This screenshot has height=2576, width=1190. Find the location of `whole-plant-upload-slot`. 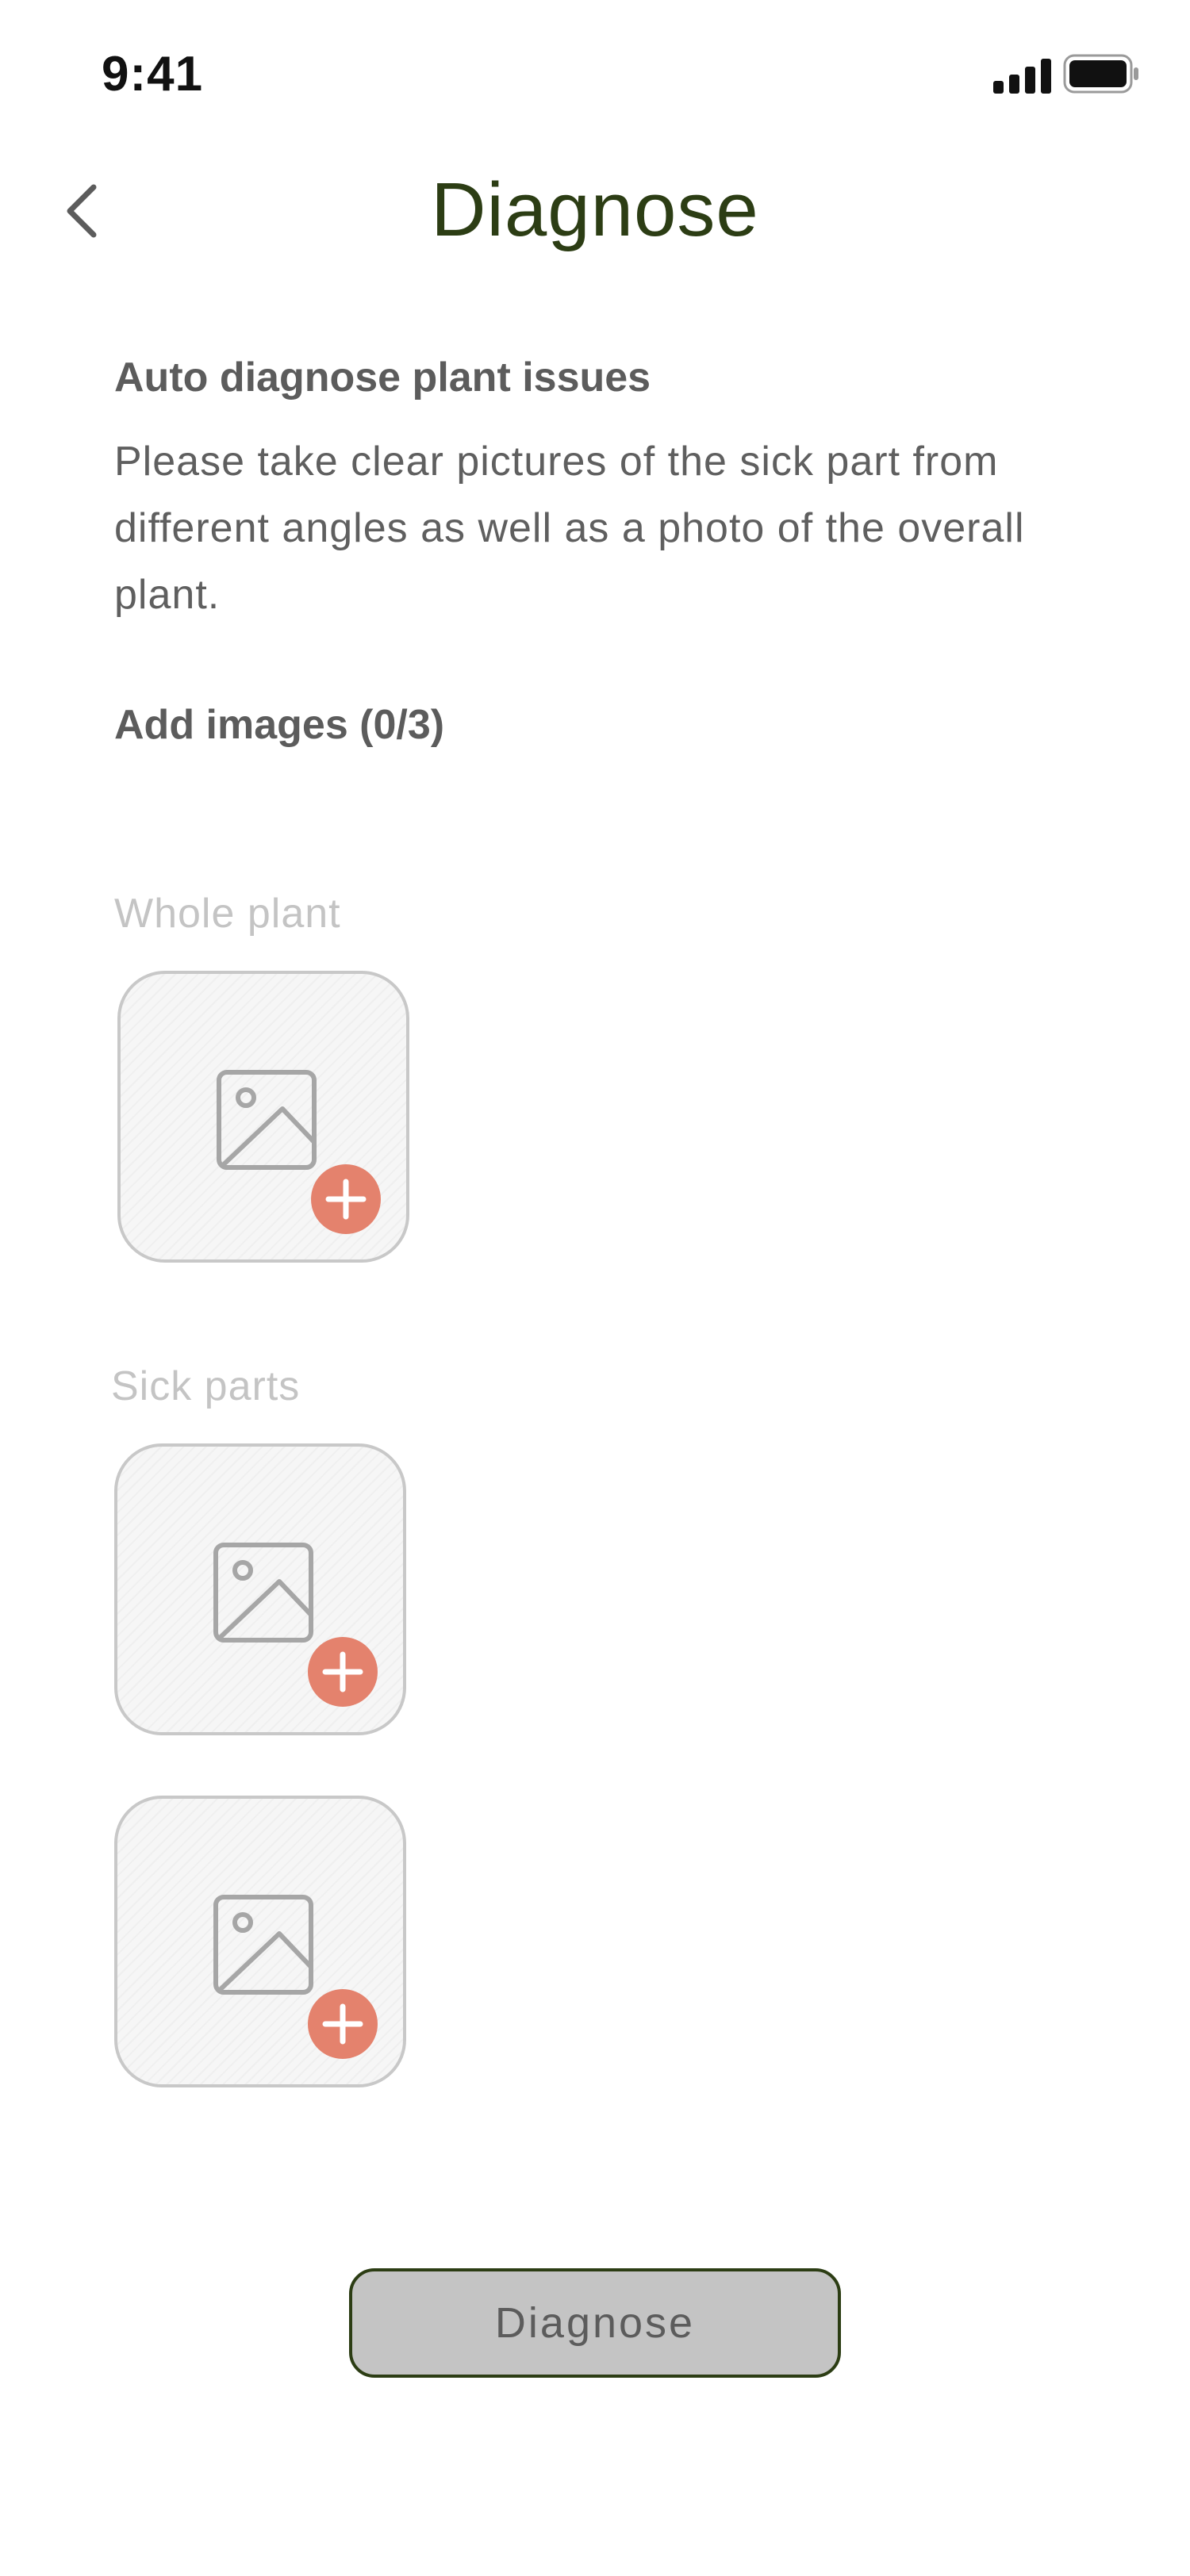

whole-plant-upload-slot is located at coordinates (263, 1117).